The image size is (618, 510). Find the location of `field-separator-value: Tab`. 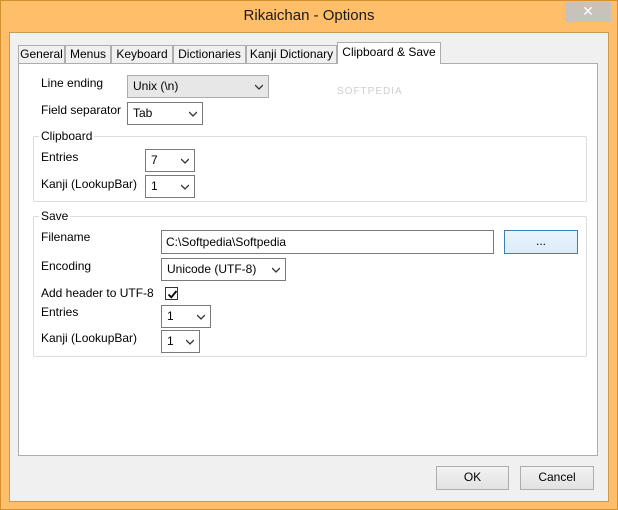

field-separator-value: Tab is located at coordinates (143, 113).